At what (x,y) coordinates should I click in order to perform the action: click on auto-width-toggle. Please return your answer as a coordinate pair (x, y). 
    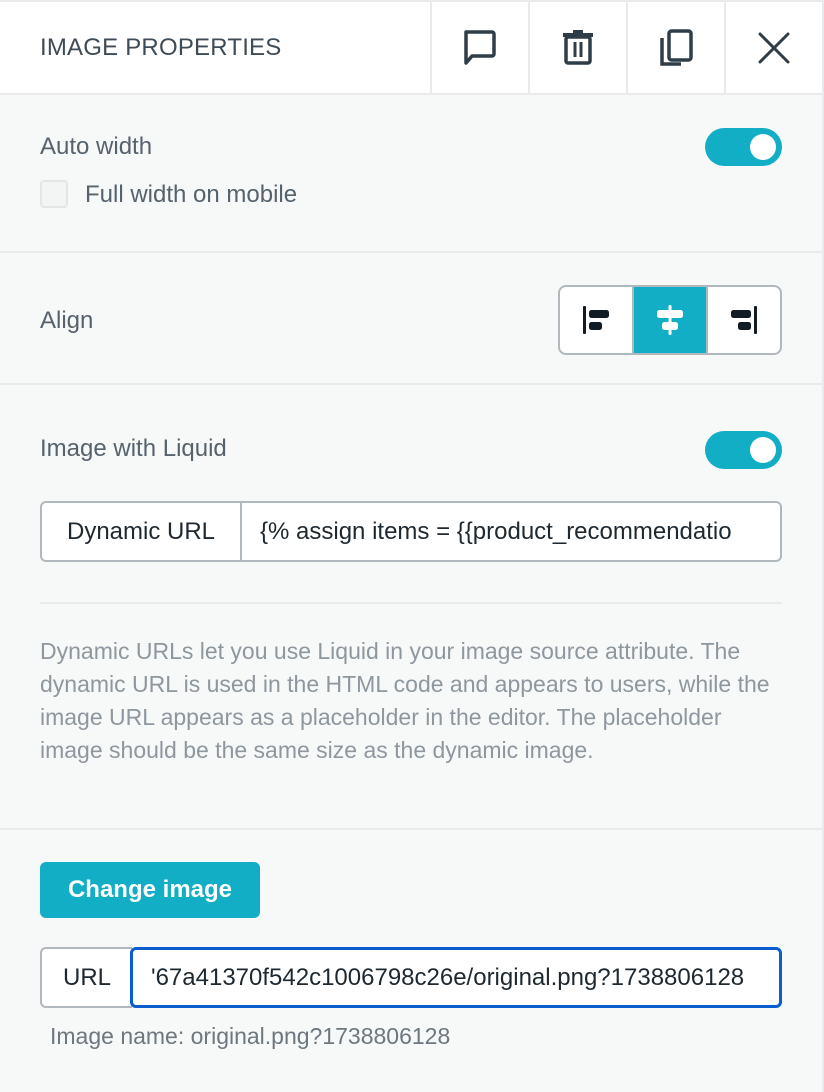
    Looking at the image, I should click on (743, 147).